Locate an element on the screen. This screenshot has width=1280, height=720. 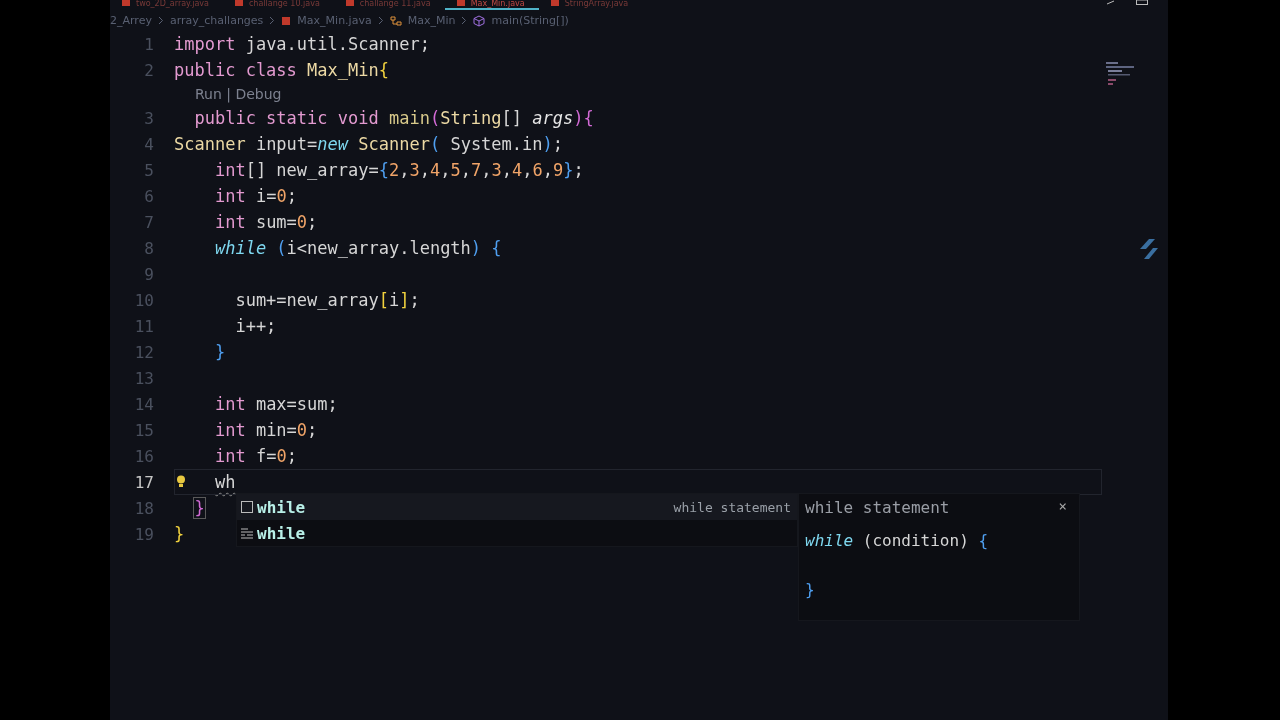
pencil-icon is located at coordinates (1111, 2).